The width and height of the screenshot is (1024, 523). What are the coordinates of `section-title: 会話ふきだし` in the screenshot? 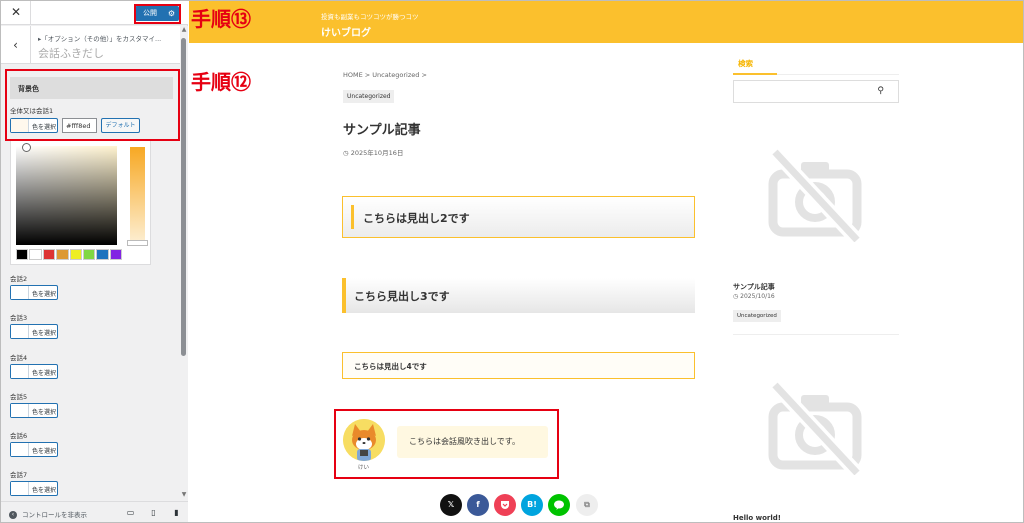 It's located at (71, 53).